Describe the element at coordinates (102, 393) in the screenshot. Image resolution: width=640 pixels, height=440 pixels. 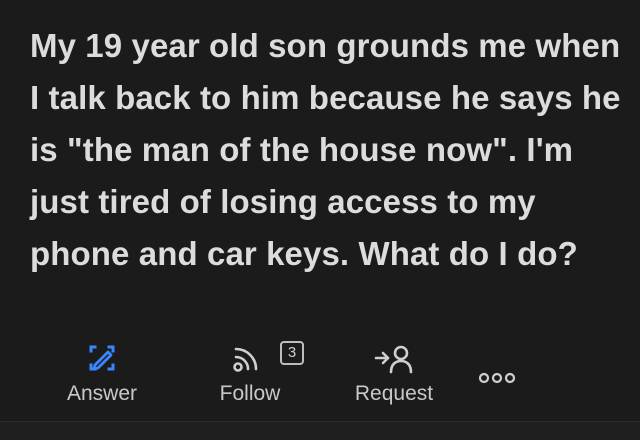
I see `answer-label: Answer` at that location.